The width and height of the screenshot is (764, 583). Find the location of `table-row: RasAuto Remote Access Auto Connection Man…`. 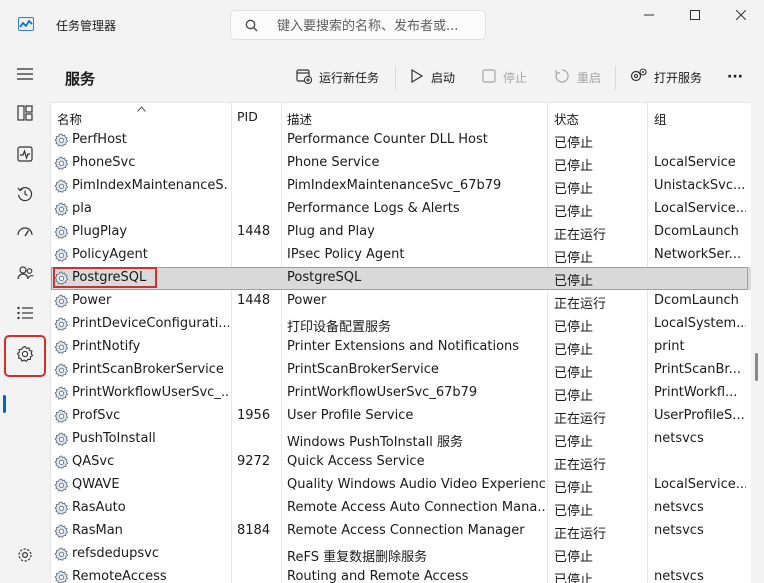

table-row: RasAuto Remote Access Auto Connection Man… is located at coordinates (401, 508).